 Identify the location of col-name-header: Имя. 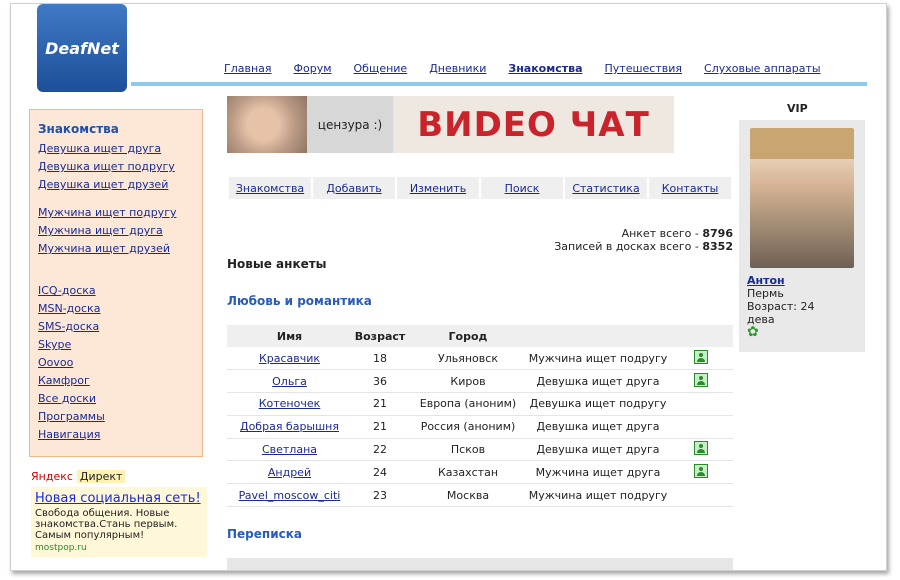
(289, 336).